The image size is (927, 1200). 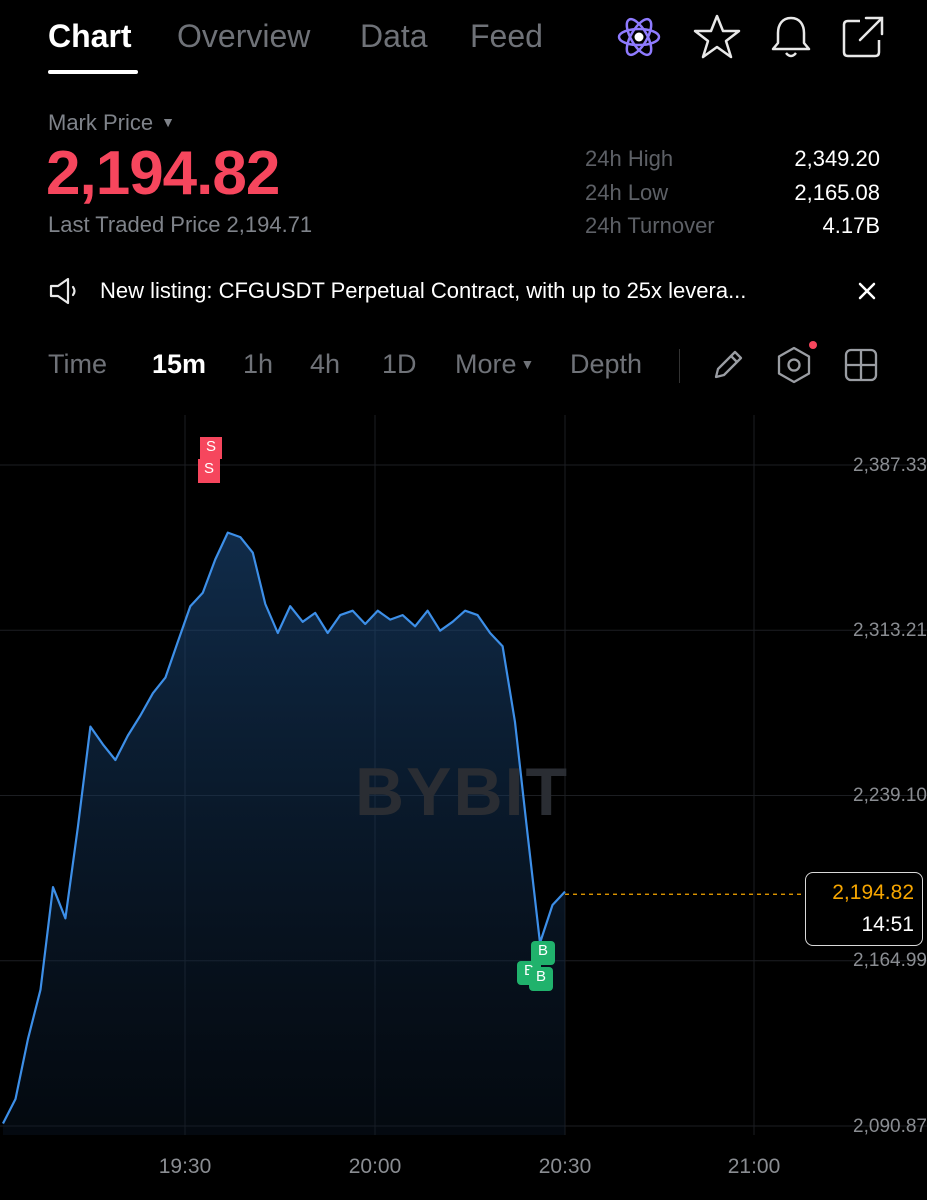 What do you see at coordinates (627, 192) in the screenshot?
I see `stat-label-24h-low: 24h Low` at bounding box center [627, 192].